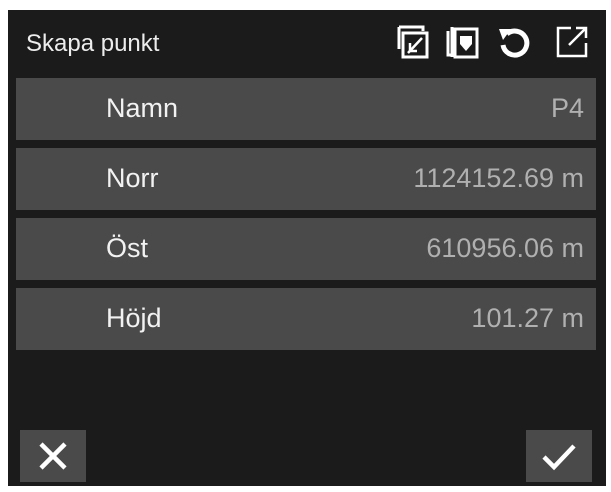  I want to click on field-label: Höjd, so click(134, 318).